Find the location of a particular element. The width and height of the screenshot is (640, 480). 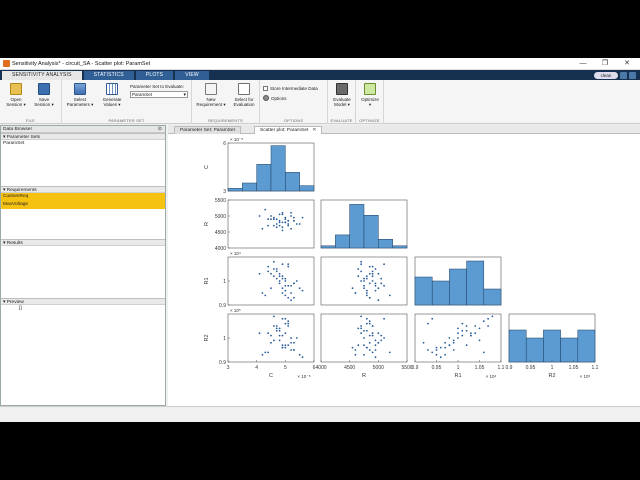

panel-menu-icon: ⊙ is located at coordinates (160, 129).